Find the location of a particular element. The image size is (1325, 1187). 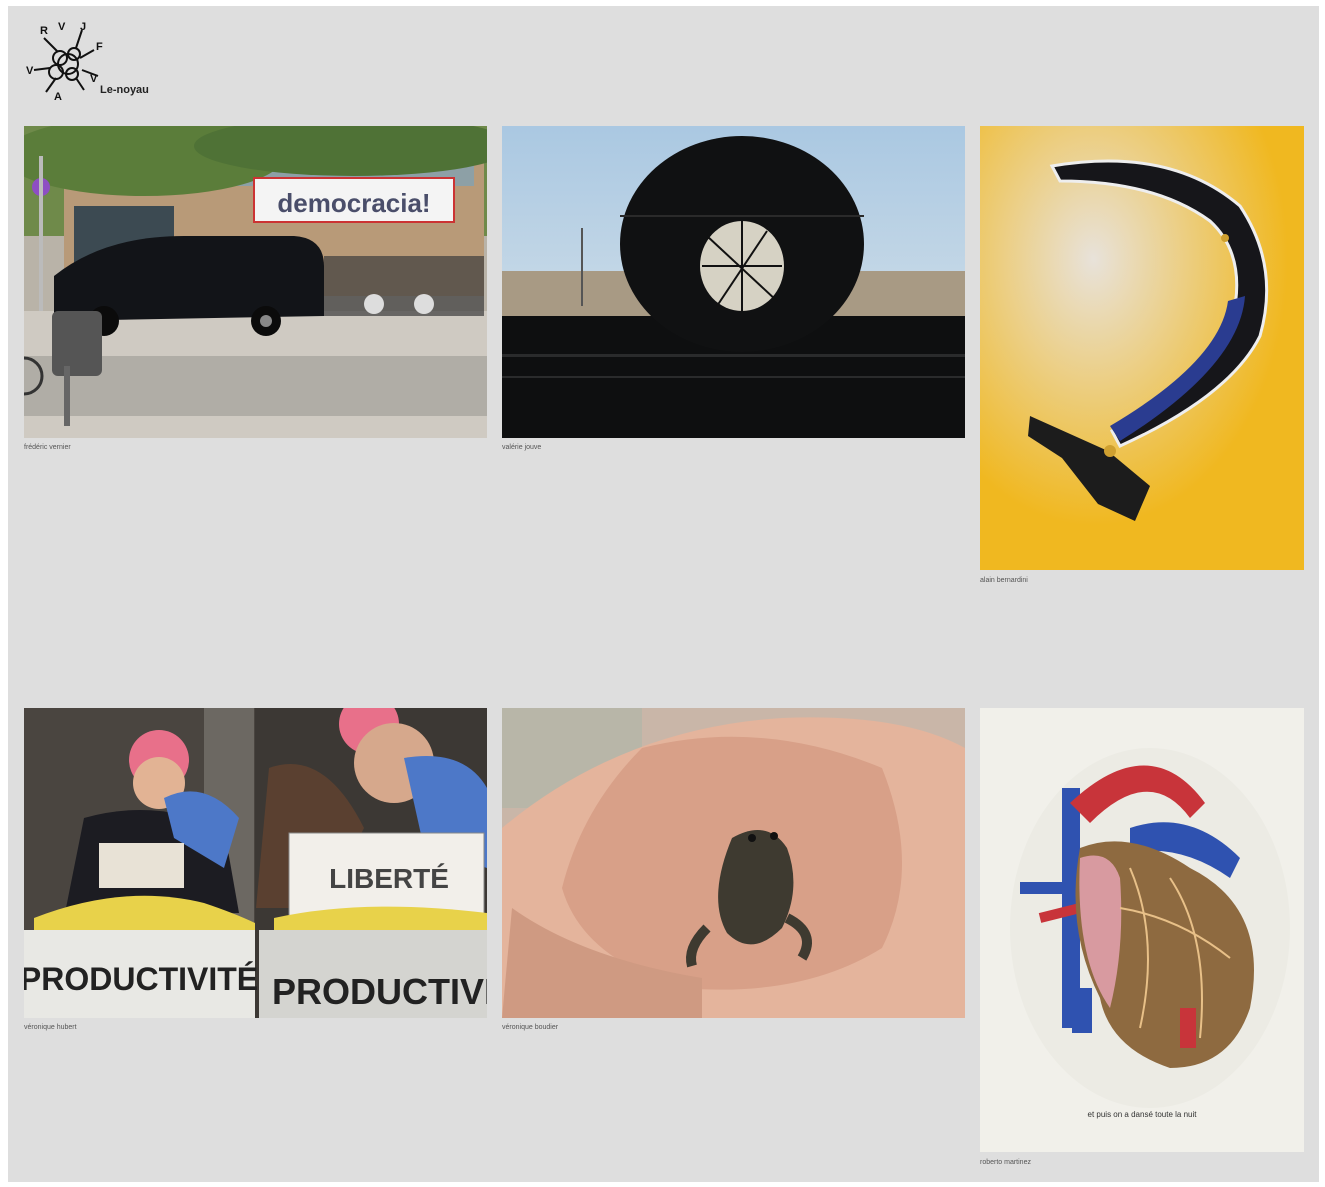

banner-text: democracia! is located at coordinates (353, 203).